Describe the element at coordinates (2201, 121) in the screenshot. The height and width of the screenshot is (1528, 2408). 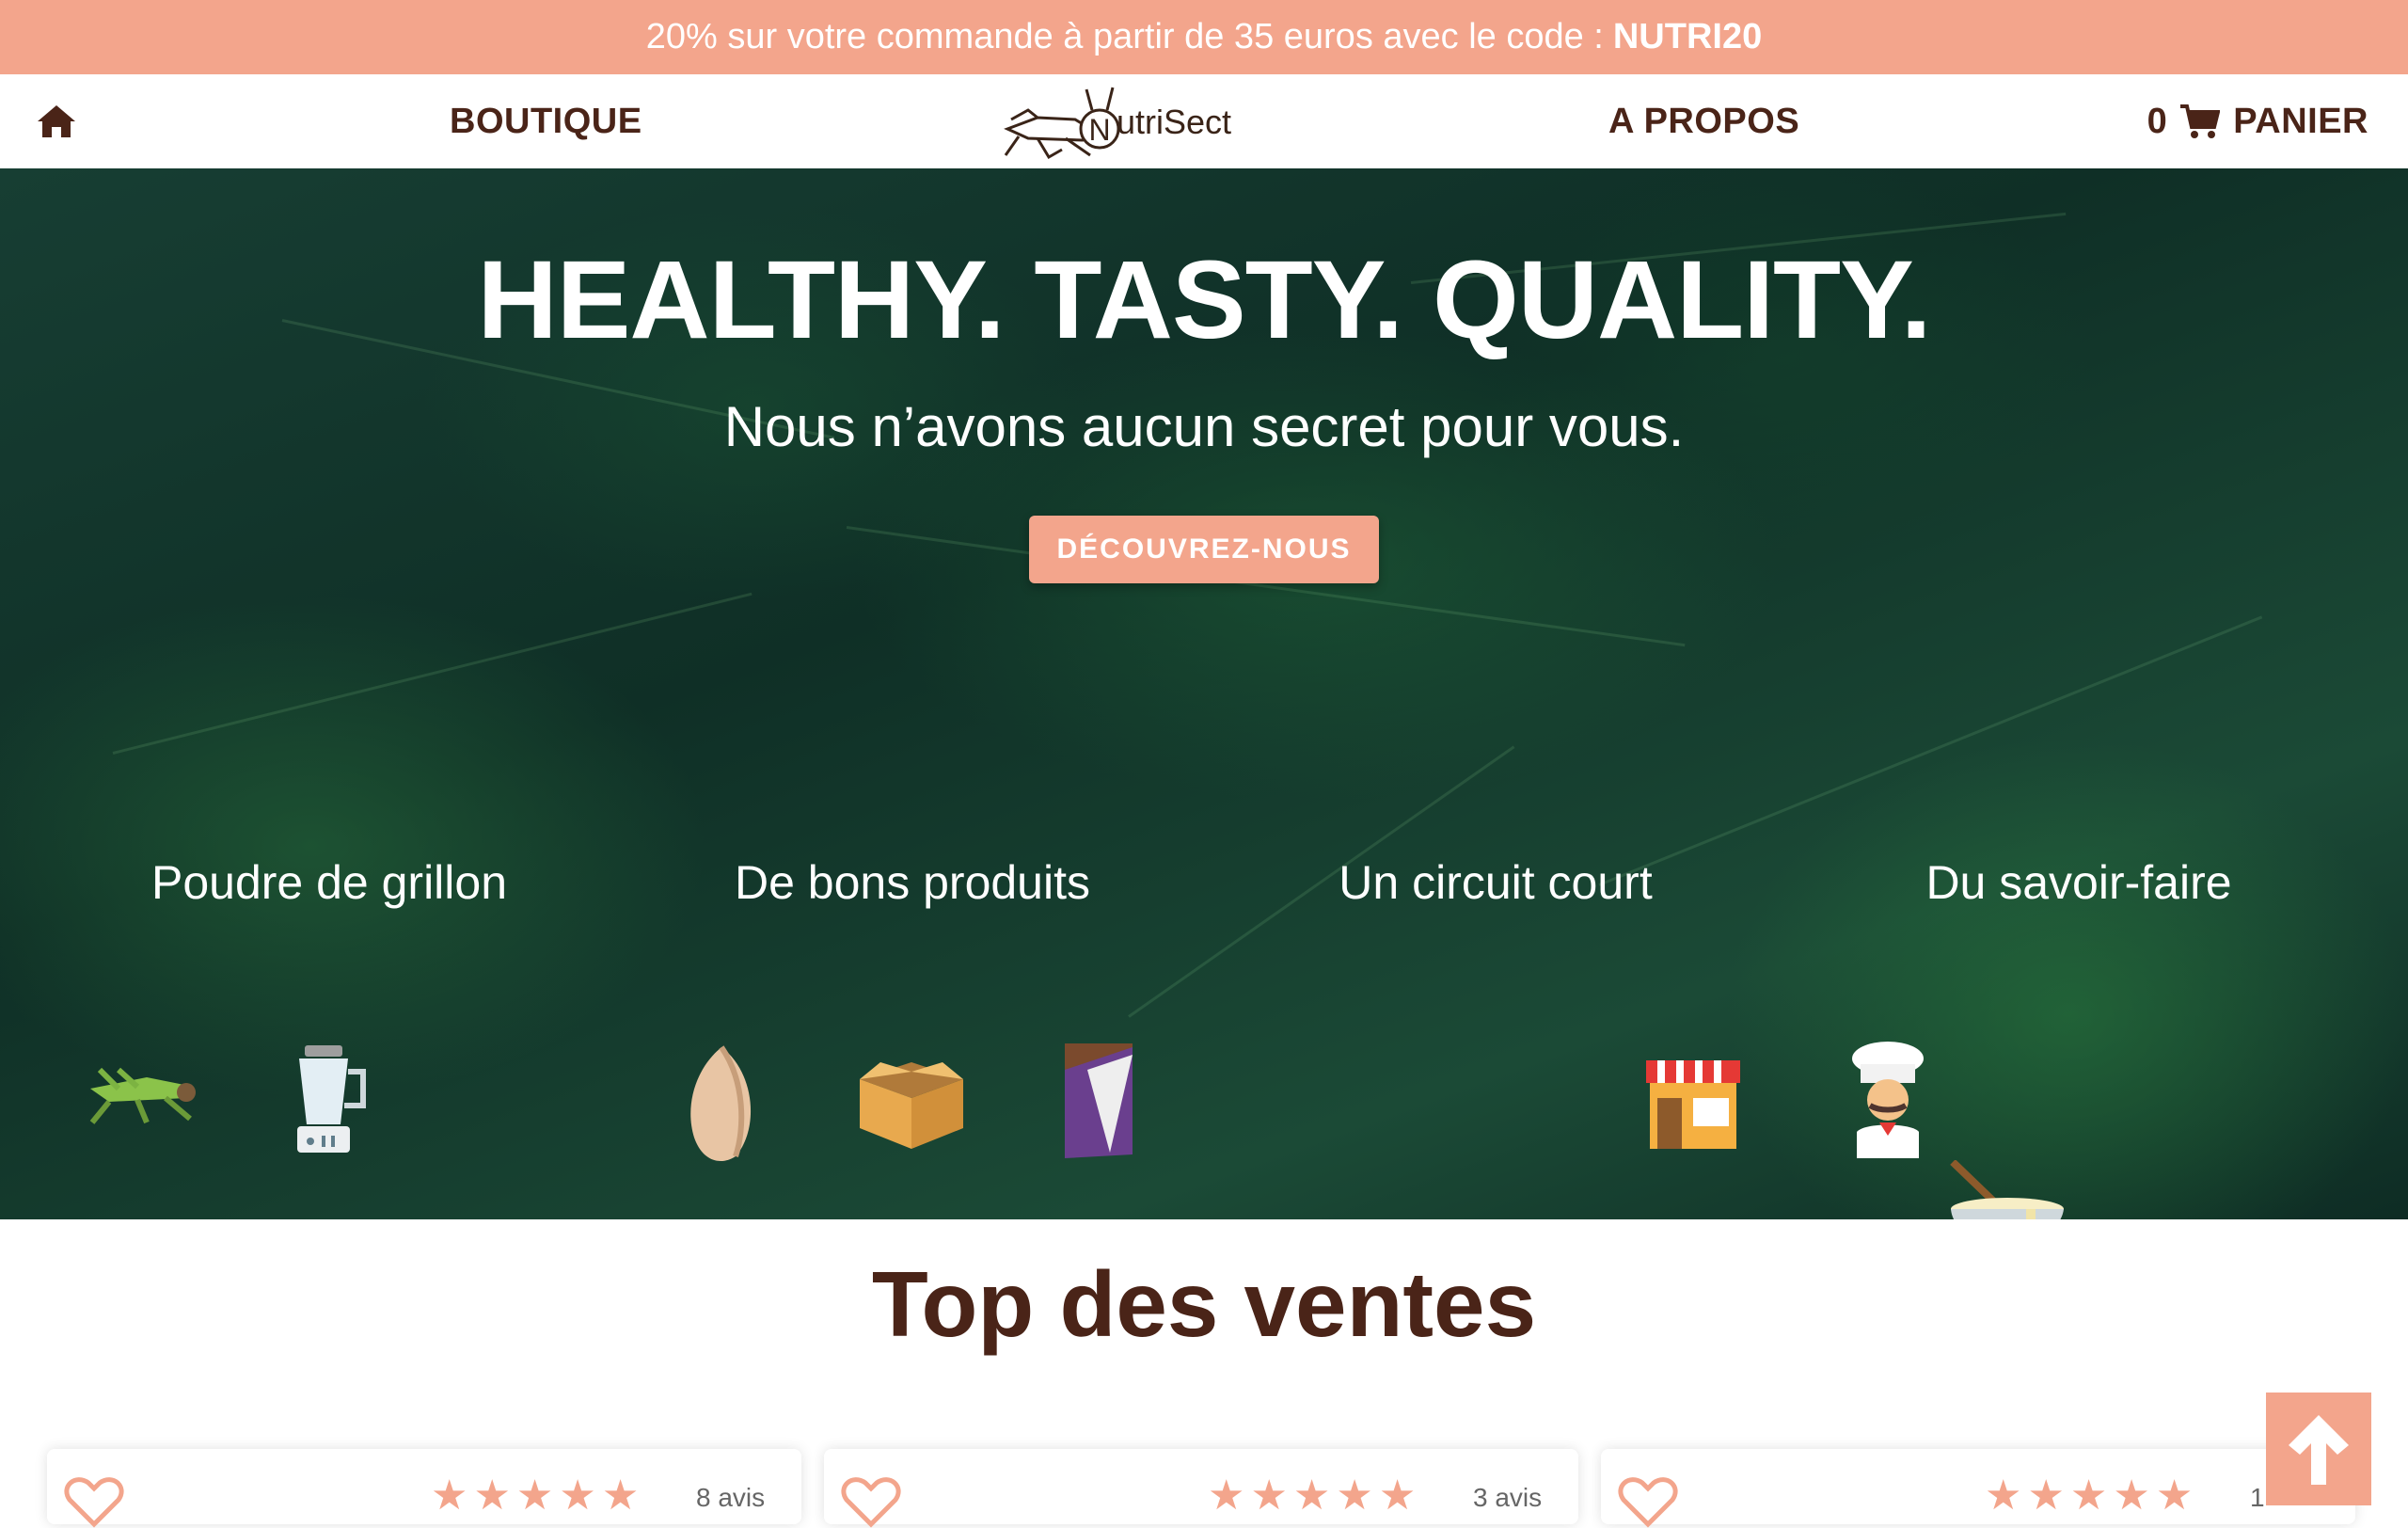
I see `cart-icon` at that location.